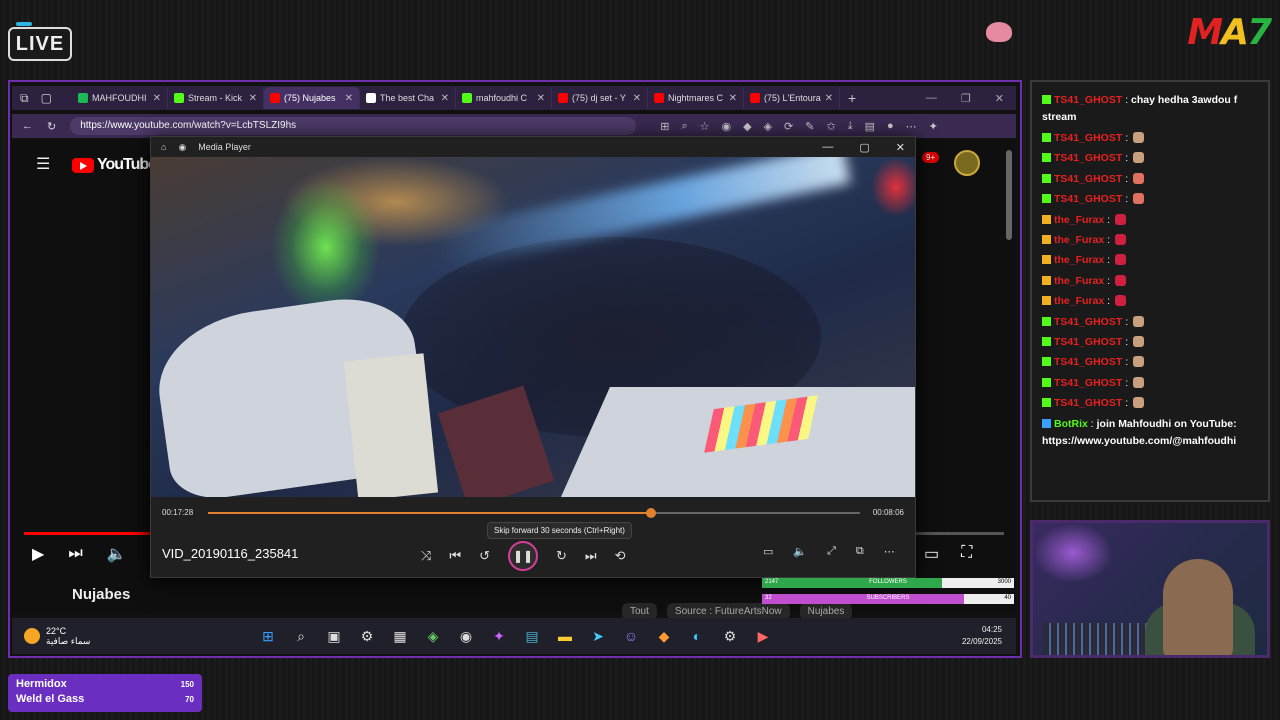  What do you see at coordinates (966, 98) in the screenshot?
I see `restore-icon: ❐` at bounding box center [966, 98].